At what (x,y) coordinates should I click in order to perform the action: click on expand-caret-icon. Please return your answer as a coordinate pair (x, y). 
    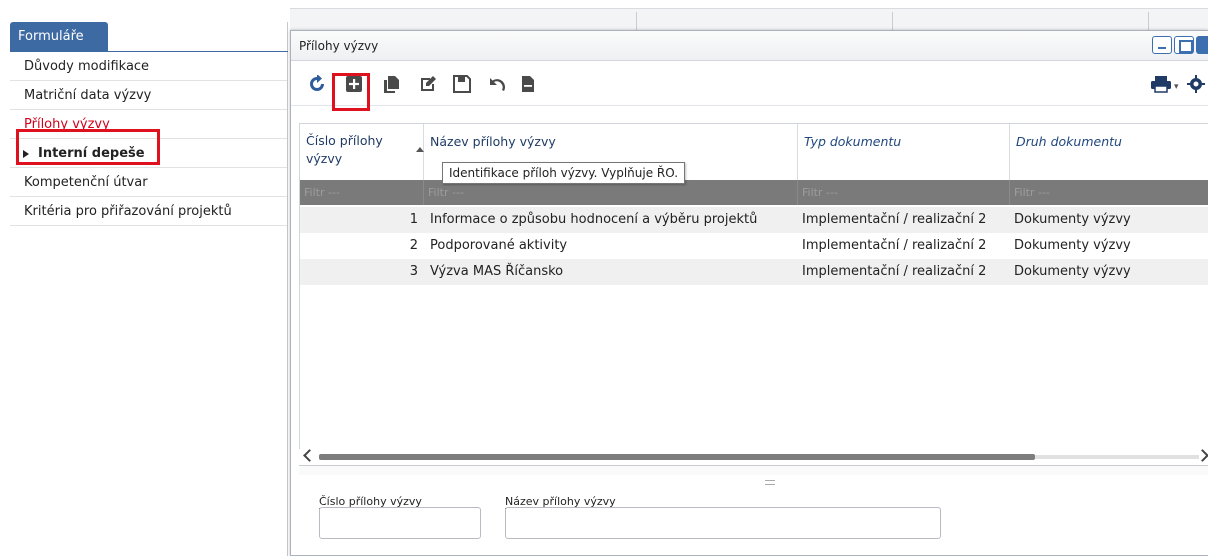
    Looking at the image, I should click on (26, 154).